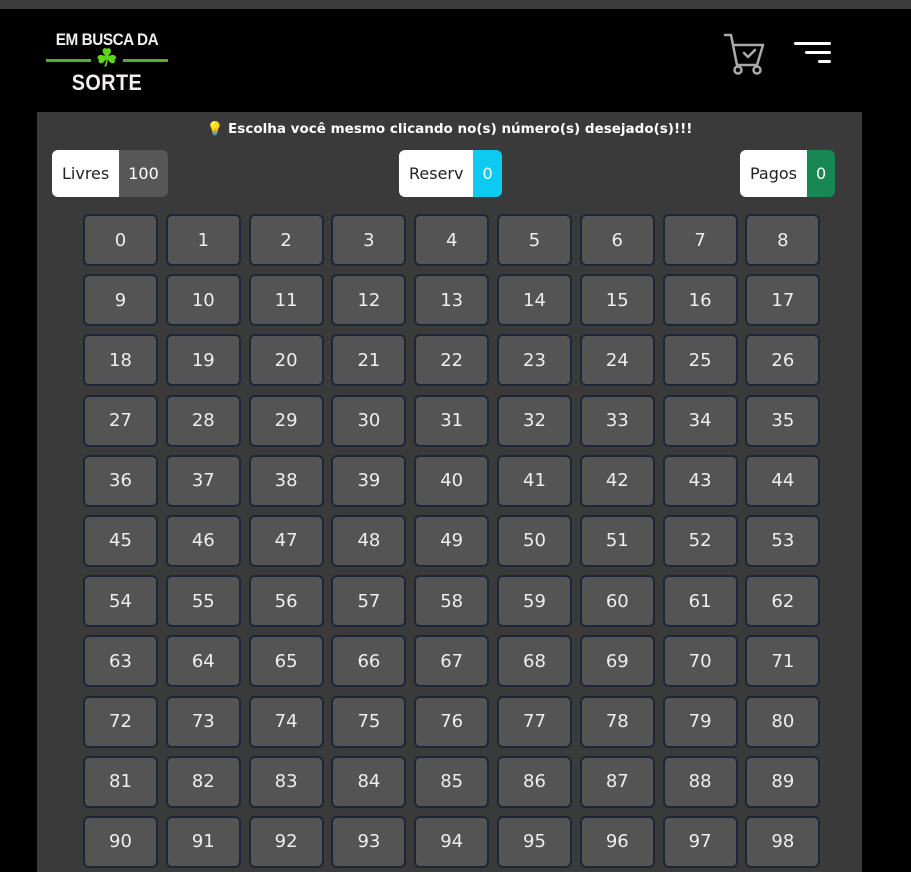 The width and height of the screenshot is (911, 872). I want to click on number-button-87: 87, so click(617, 781).